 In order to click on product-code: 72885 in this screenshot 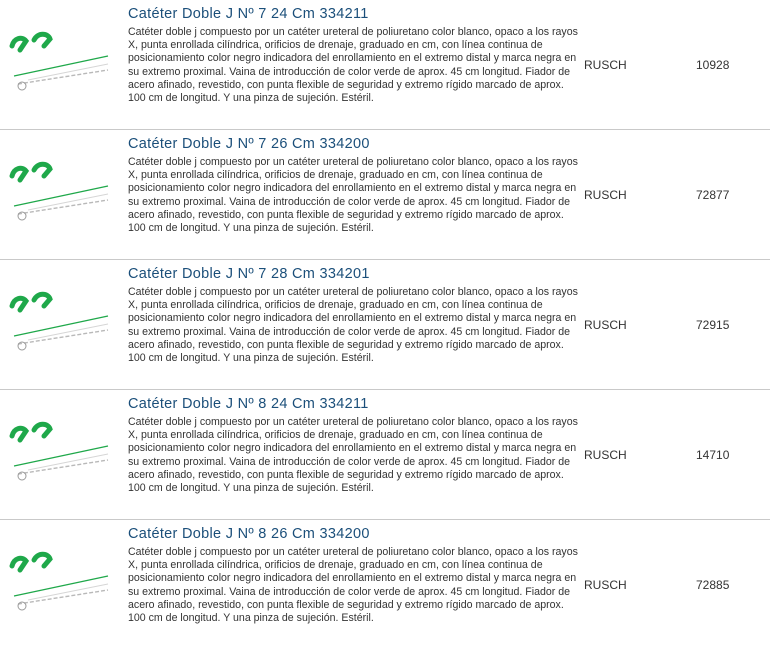, I will do `click(713, 585)`.